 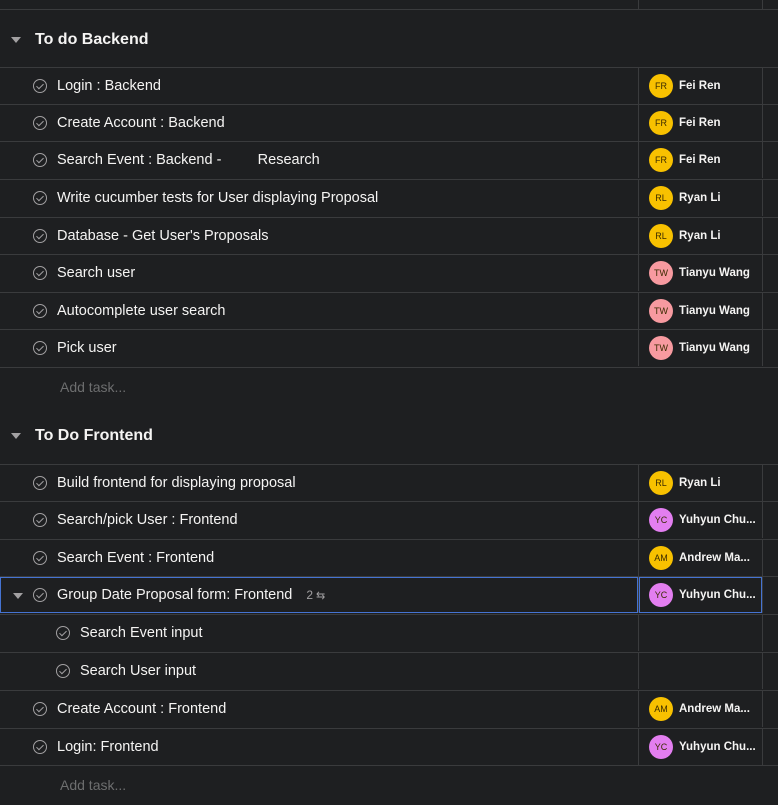 What do you see at coordinates (389, 632) in the screenshot?
I see `subtask-row: Search Event input` at bounding box center [389, 632].